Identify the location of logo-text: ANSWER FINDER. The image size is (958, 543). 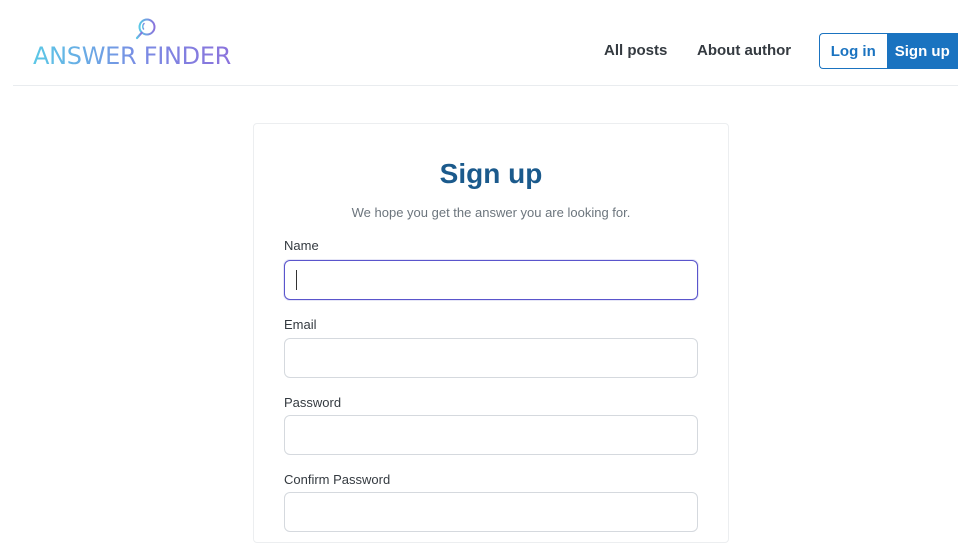
(132, 56).